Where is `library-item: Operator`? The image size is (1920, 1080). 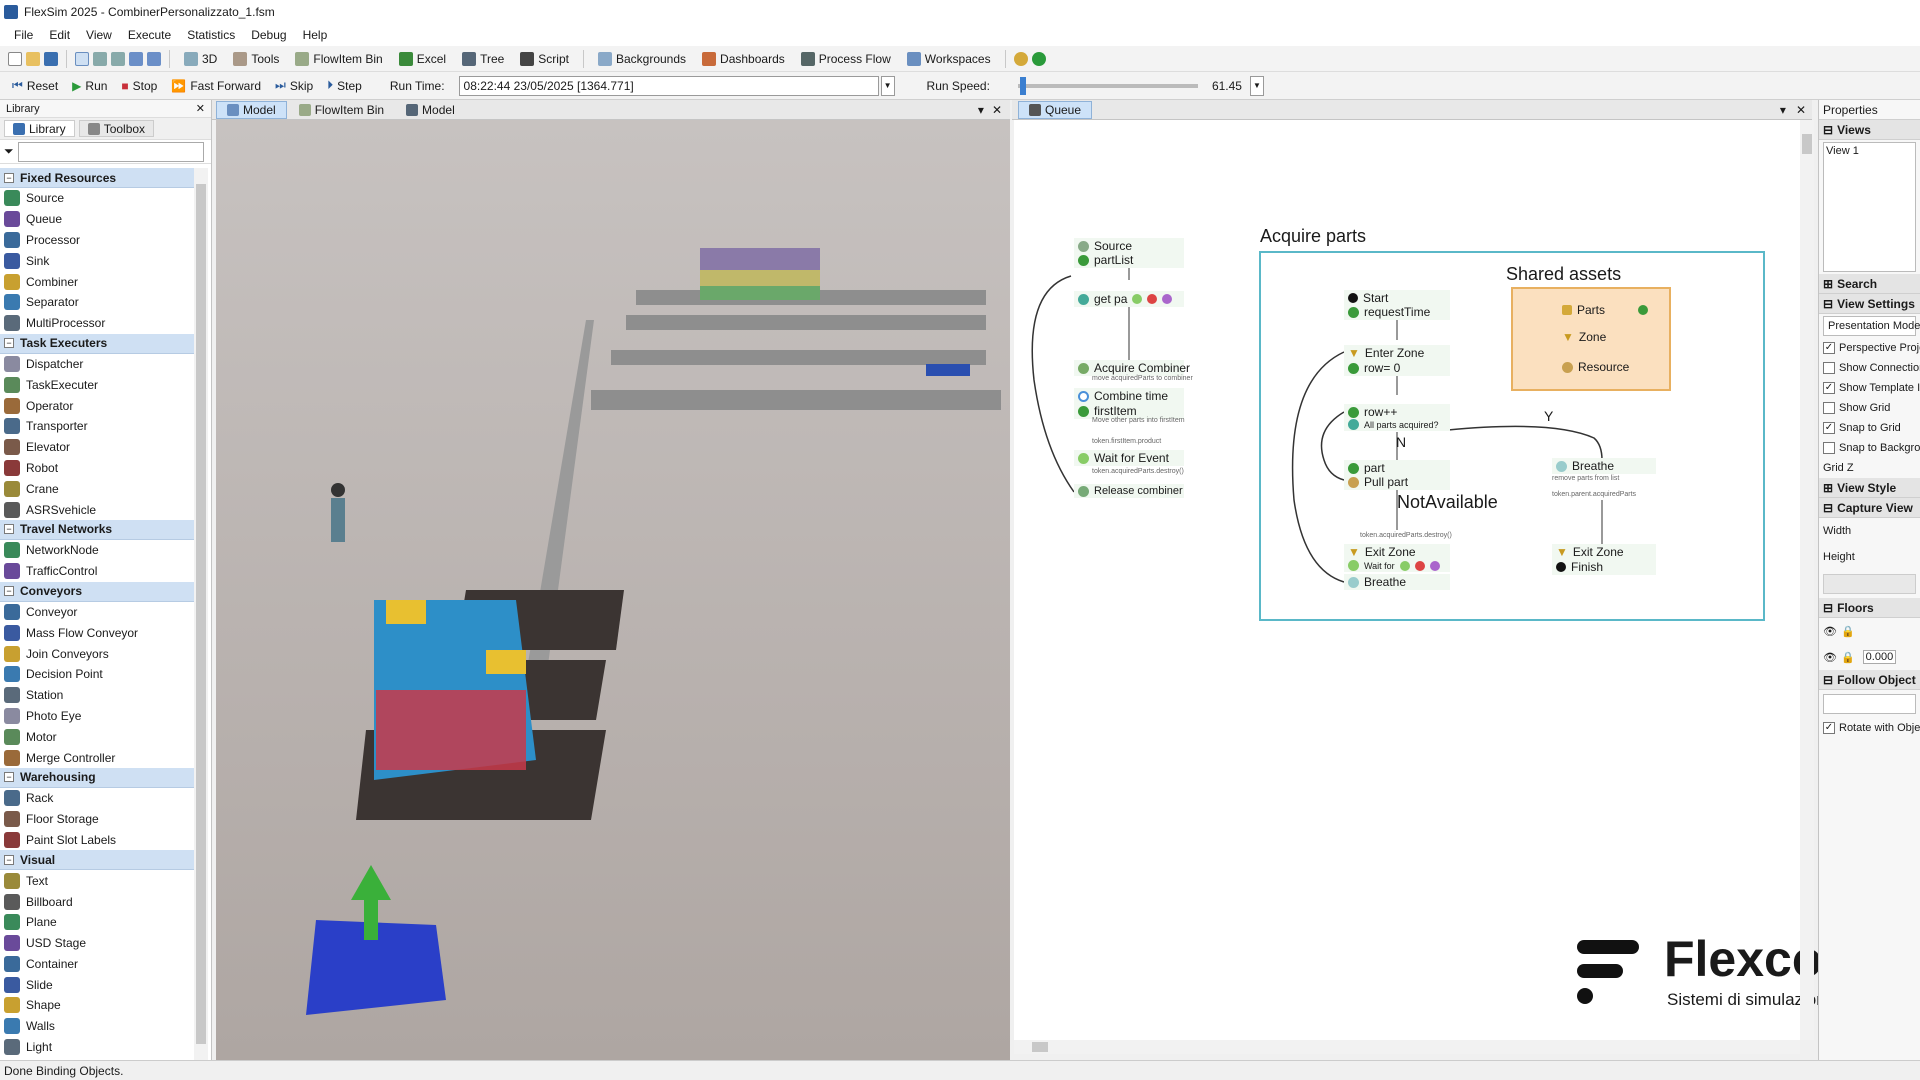 library-item: Operator is located at coordinates (97, 405).